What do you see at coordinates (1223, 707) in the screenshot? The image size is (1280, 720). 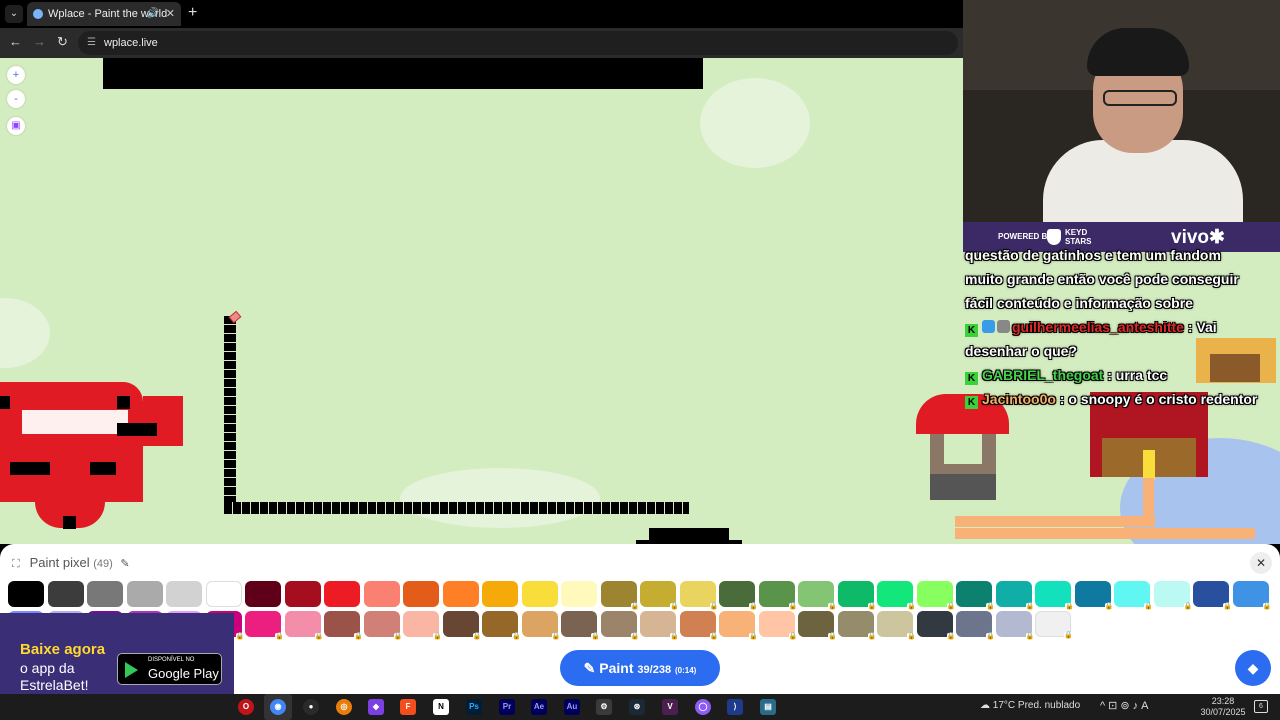 I see `taskbar-clock: 23:28 30/07/2025` at bounding box center [1223, 707].